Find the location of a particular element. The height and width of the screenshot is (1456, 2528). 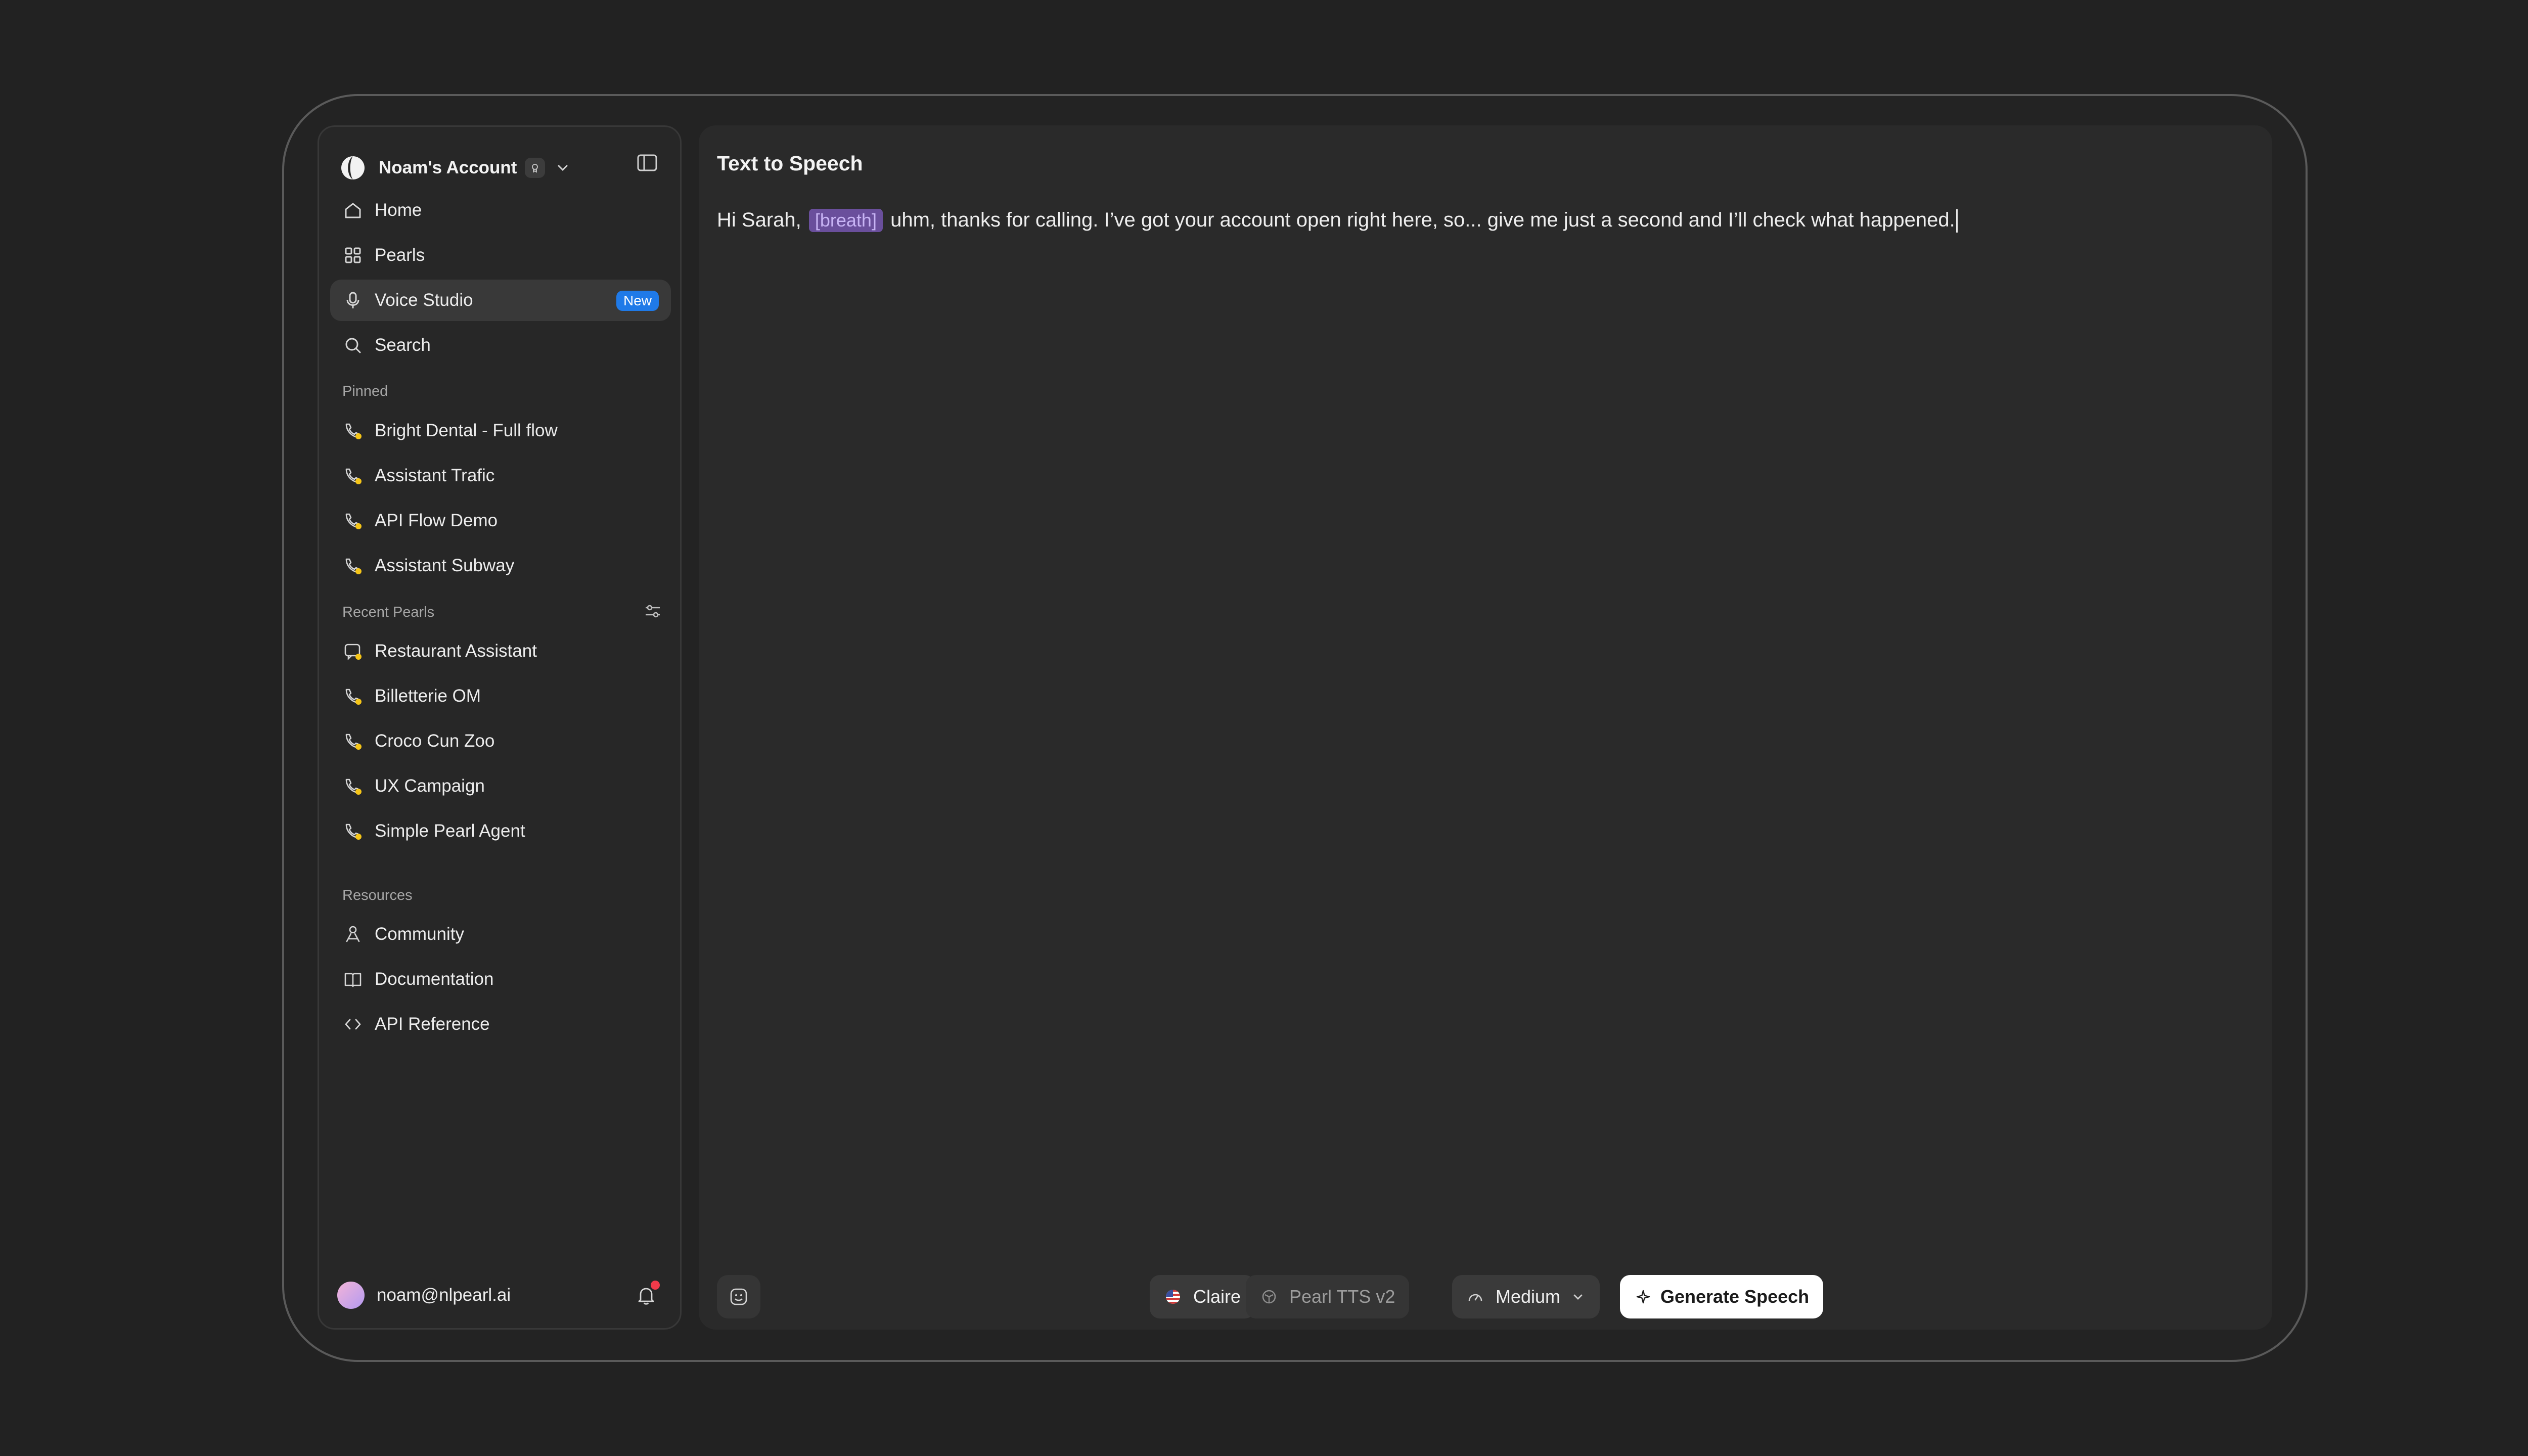

model-selector: Pearl TTS v2 is located at coordinates (1328, 1296).